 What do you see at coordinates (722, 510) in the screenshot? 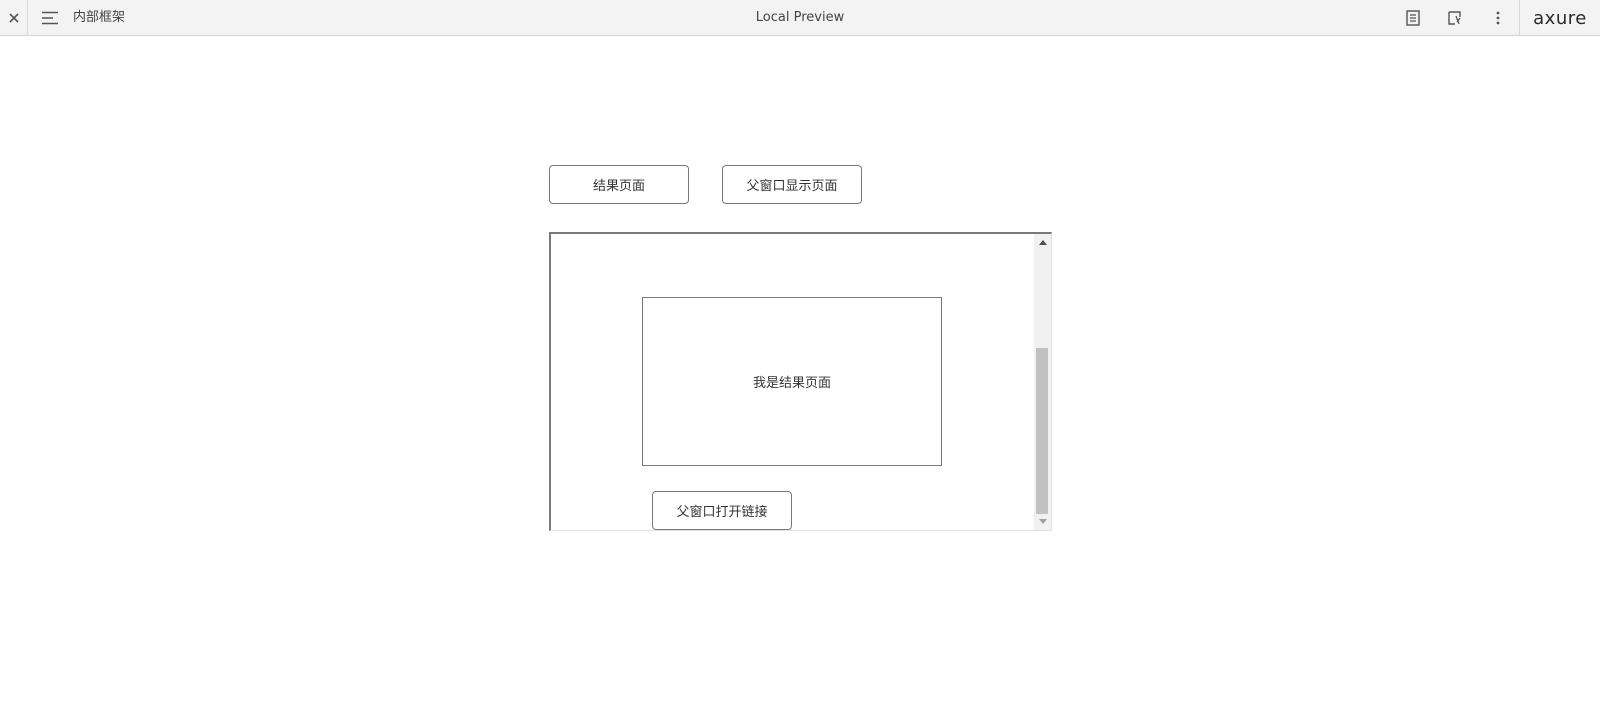
I see `parent-window-open-link-button: 父窗口打开链接` at bounding box center [722, 510].